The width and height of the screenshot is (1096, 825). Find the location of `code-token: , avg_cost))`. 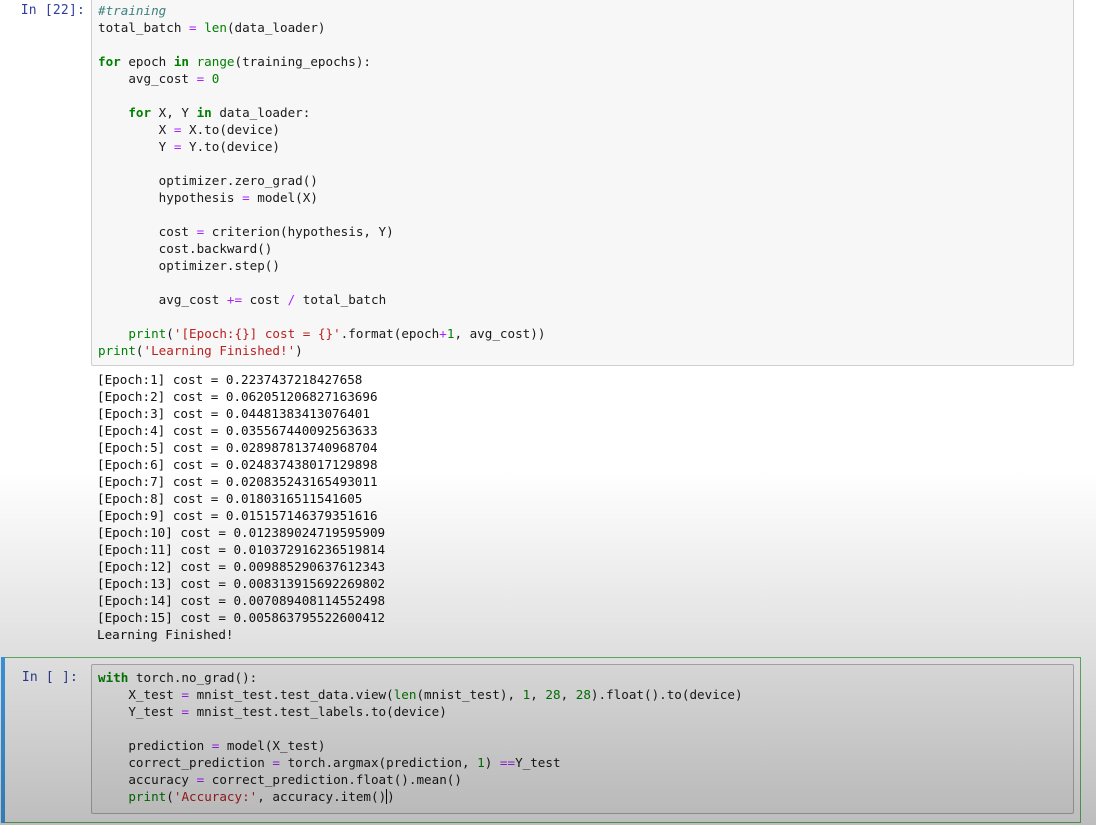

code-token: , avg_cost)) is located at coordinates (500, 333).